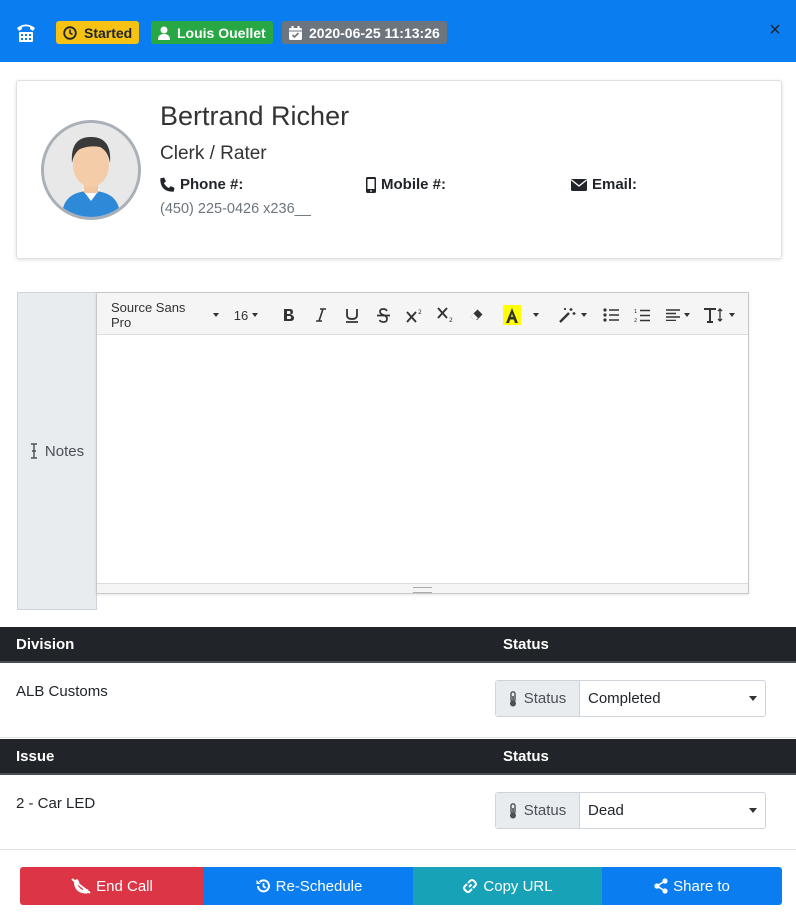 The height and width of the screenshot is (919, 796). What do you see at coordinates (775, 30) in the screenshot?
I see `close-button: ×` at bounding box center [775, 30].